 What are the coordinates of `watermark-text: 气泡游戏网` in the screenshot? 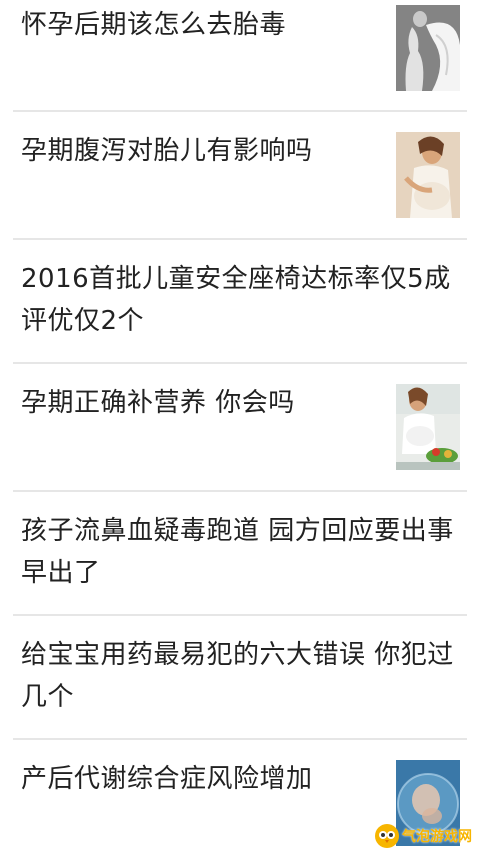 It's located at (437, 837).